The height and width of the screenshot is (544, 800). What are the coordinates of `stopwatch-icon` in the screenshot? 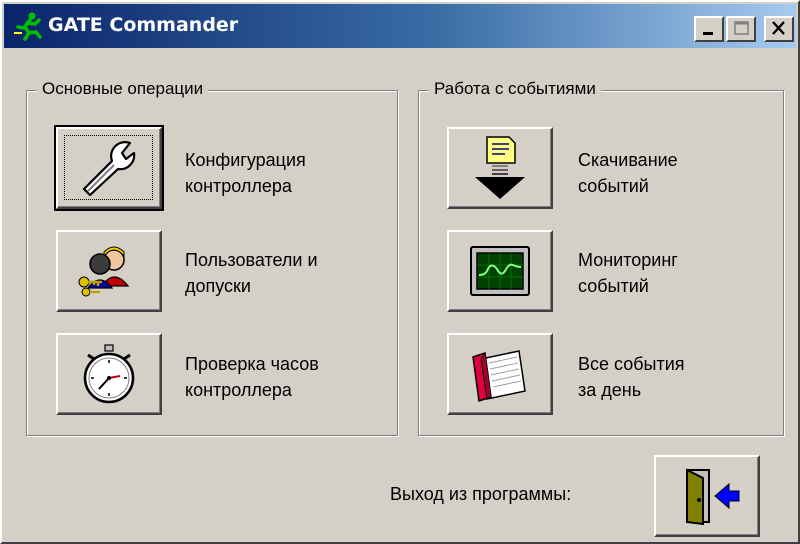 It's located at (109, 374).